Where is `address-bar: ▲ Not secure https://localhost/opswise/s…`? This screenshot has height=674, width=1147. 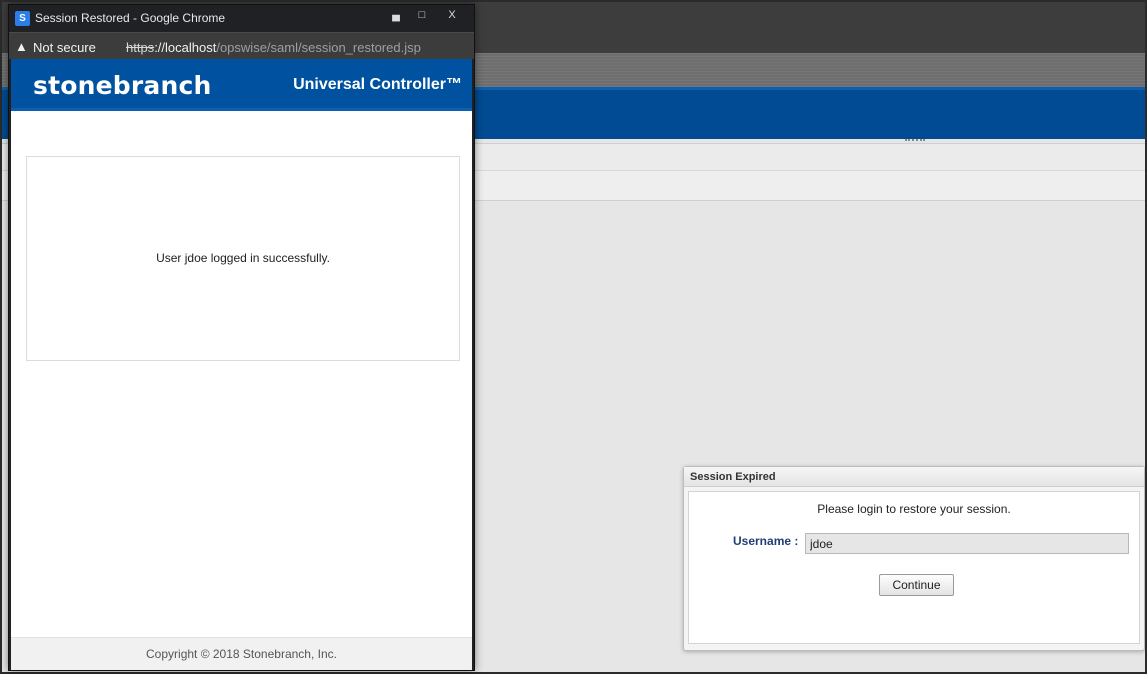 address-bar: ▲ Not secure https://localhost/opswise/s… is located at coordinates (241, 45).